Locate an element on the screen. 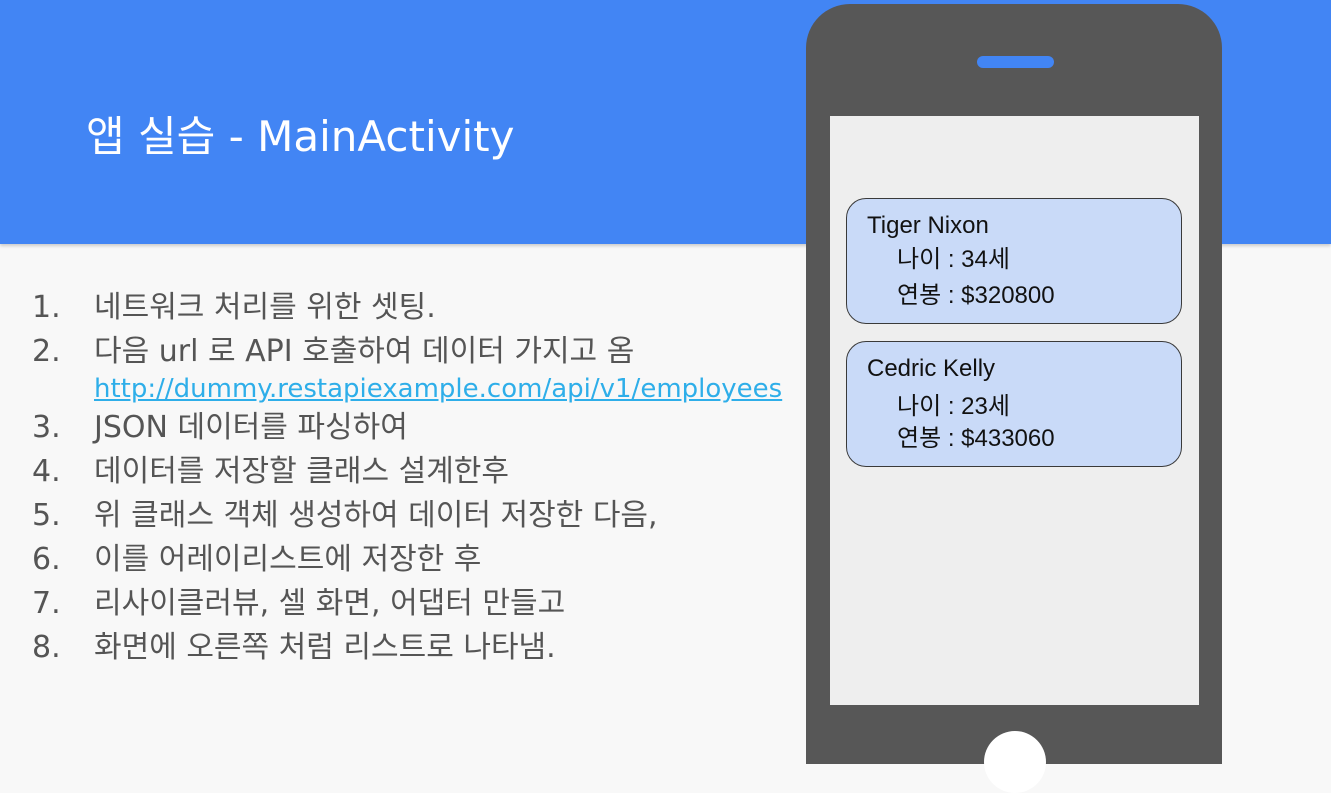  employee-salary: 연봉 : $433060 is located at coordinates (976, 438).